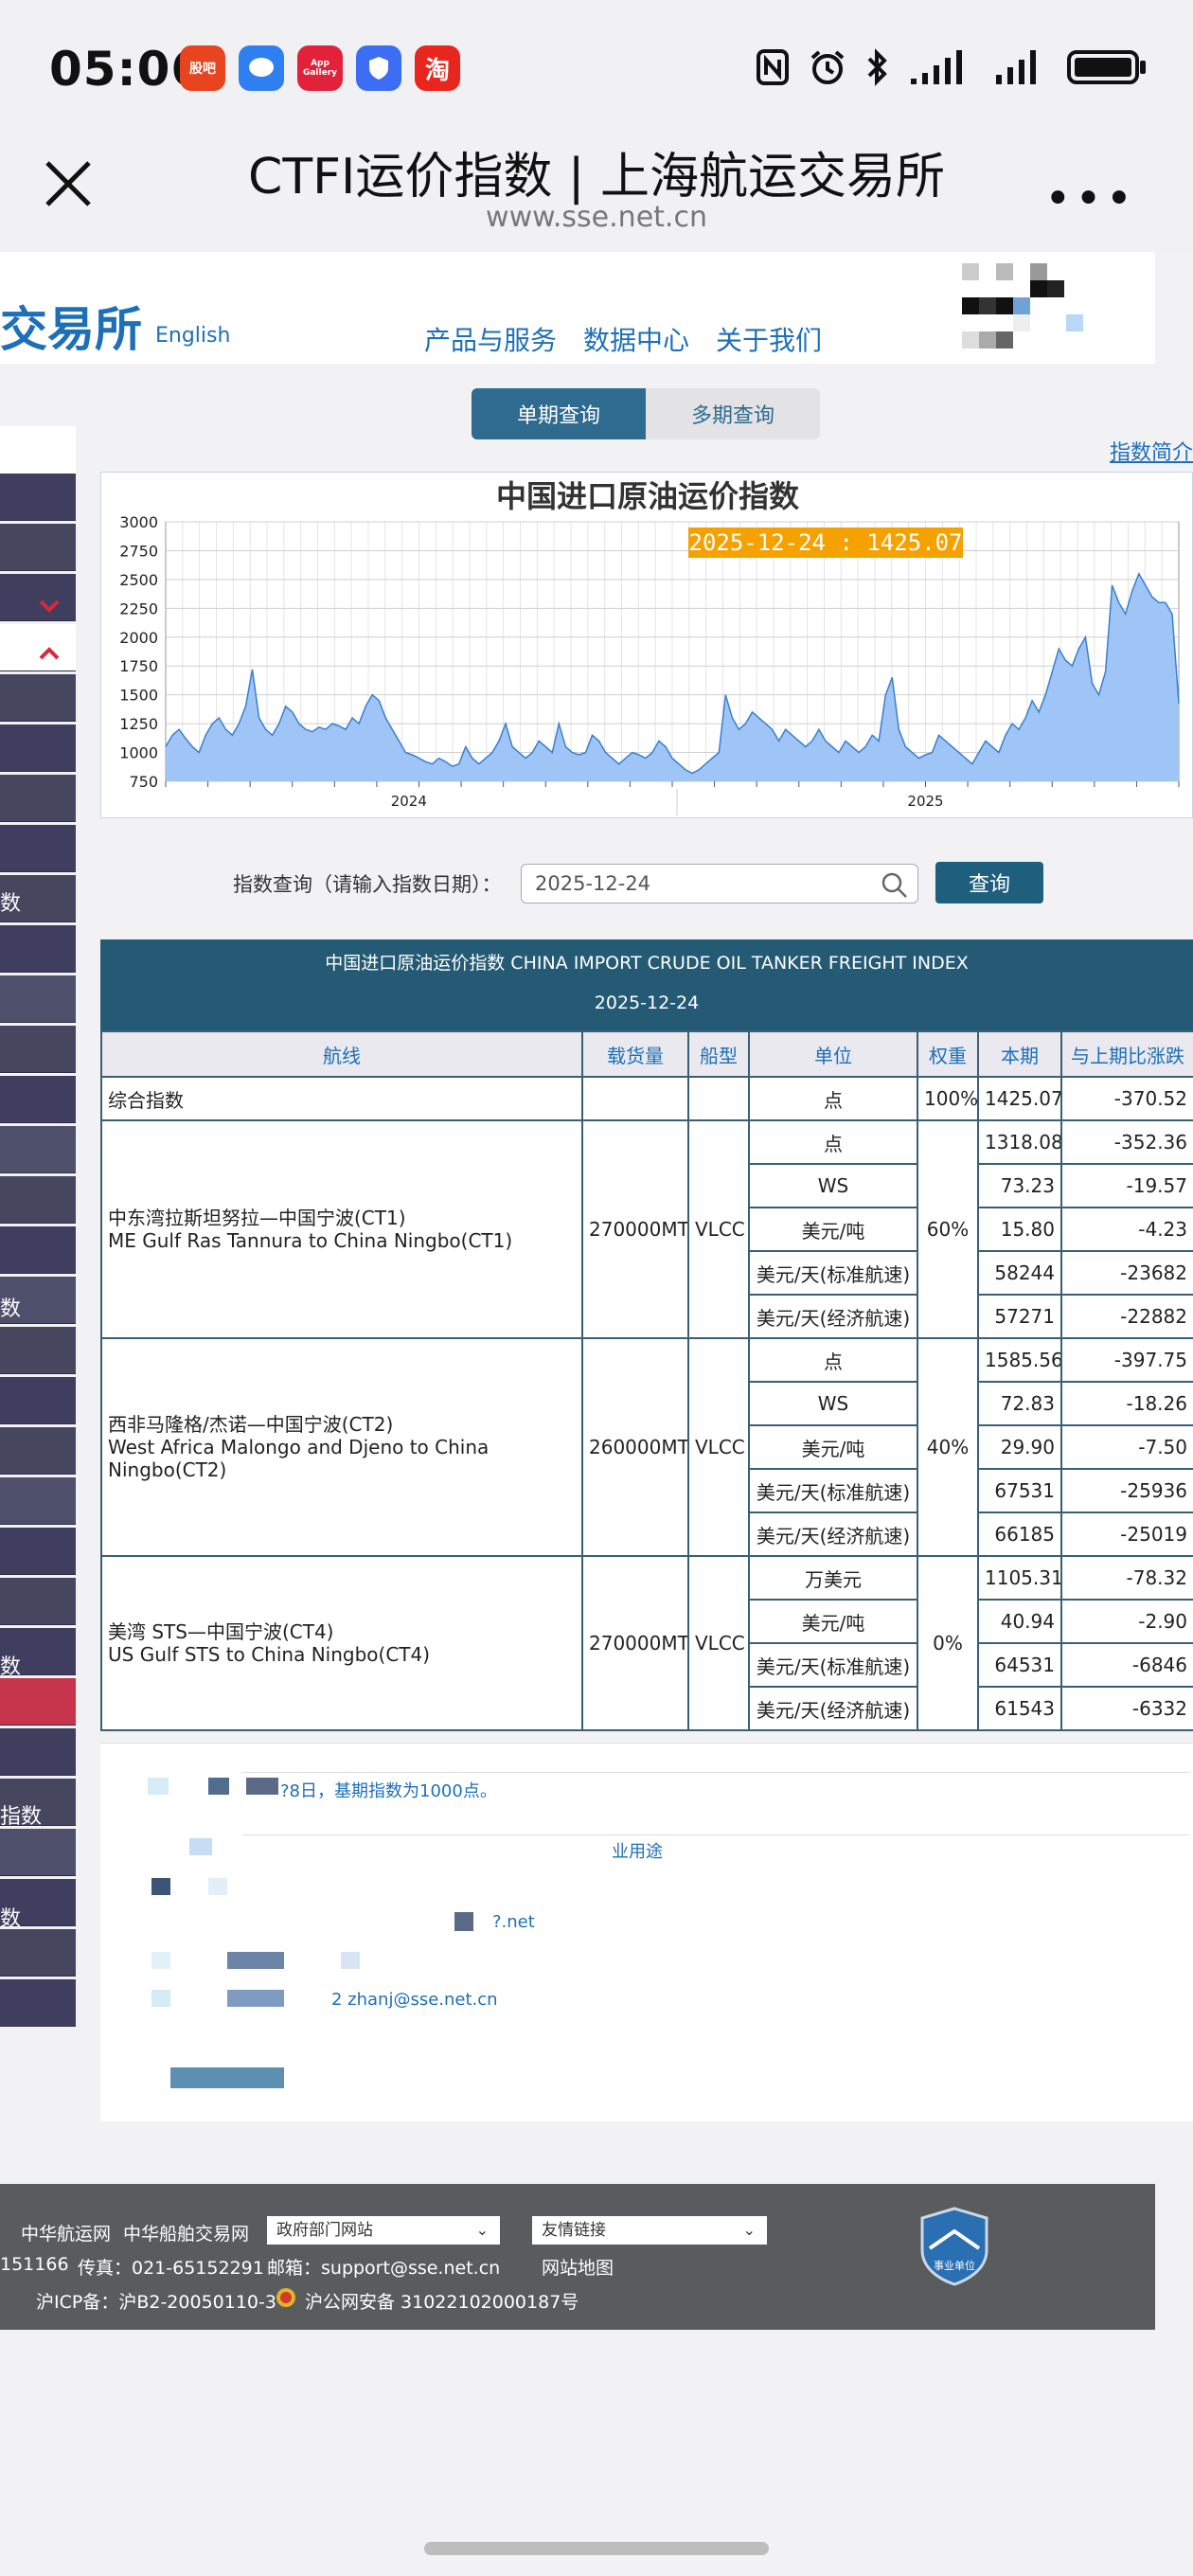  I want to click on police-badge-icon, so click(285, 2297).